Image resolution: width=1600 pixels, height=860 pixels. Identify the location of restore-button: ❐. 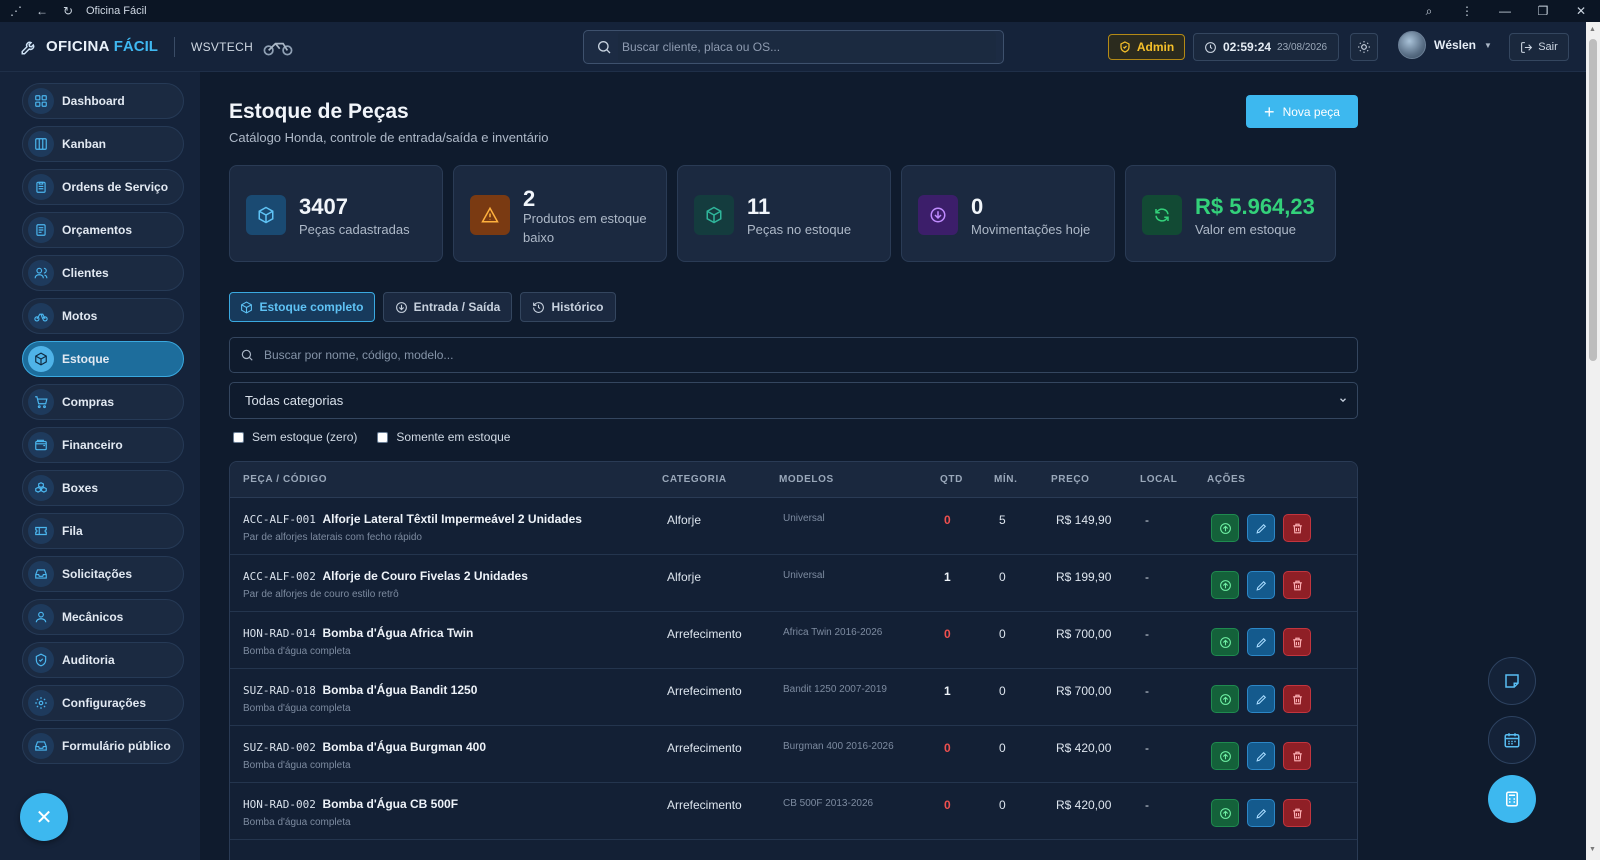
(1543, 11).